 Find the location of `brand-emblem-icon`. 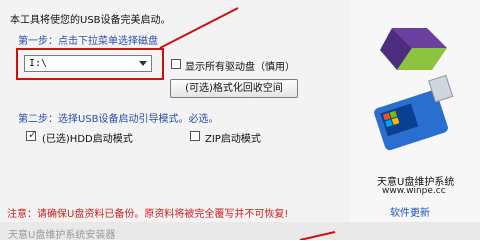

brand-emblem-icon is located at coordinates (413, 49).